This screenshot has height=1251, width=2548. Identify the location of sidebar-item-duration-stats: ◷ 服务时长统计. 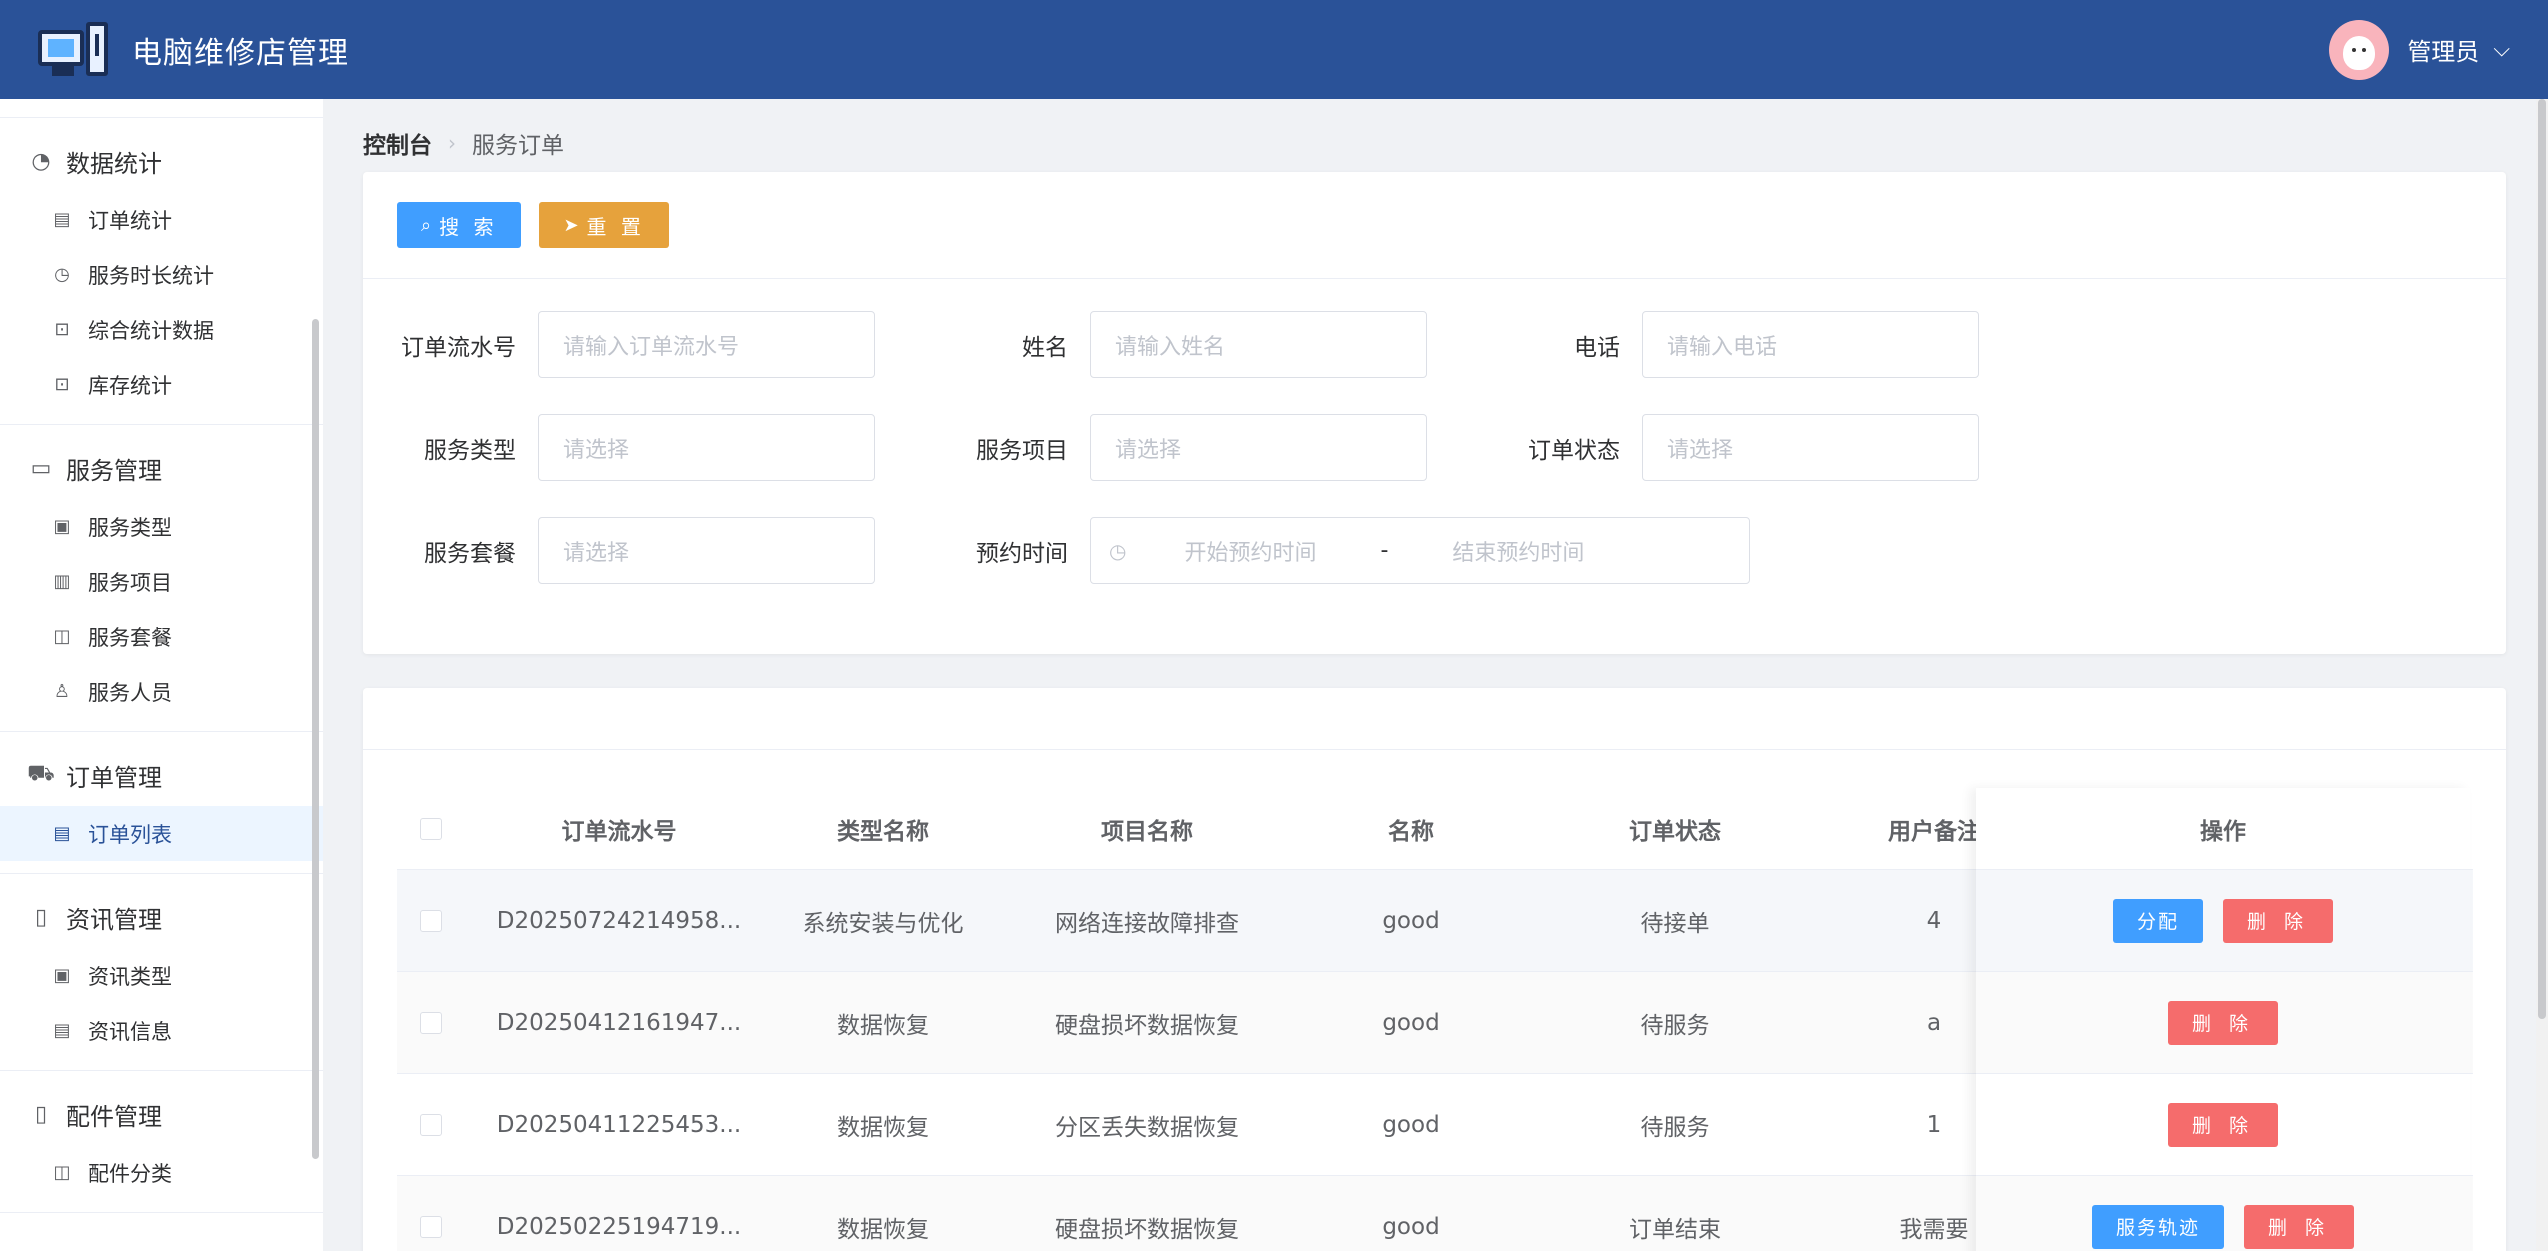
(161, 274).